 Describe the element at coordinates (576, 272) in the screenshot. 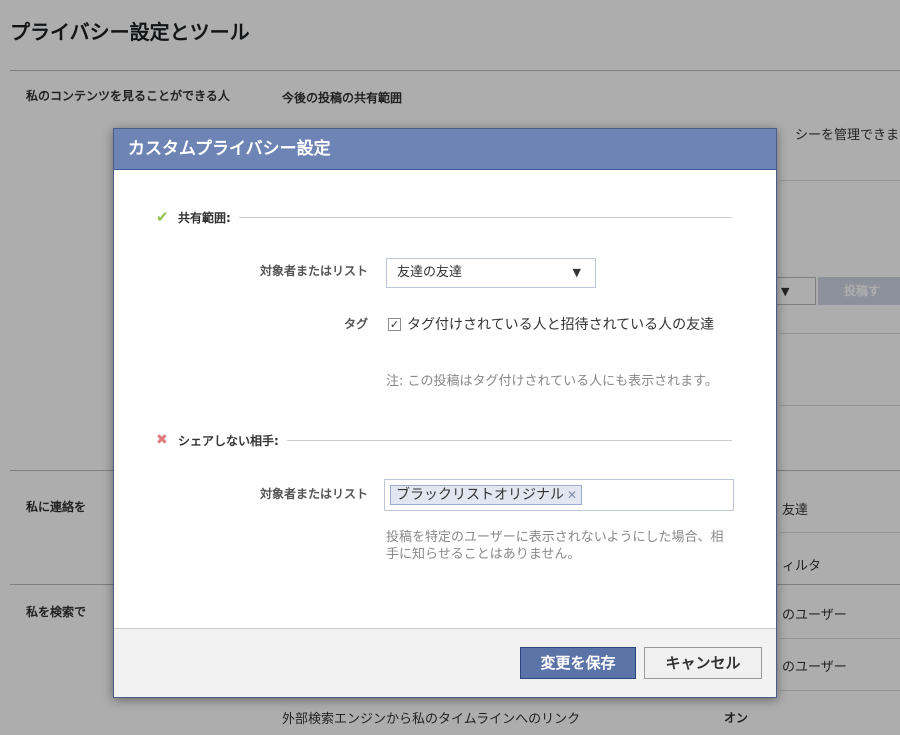

I see `triangle-down-icon: ▼` at that location.